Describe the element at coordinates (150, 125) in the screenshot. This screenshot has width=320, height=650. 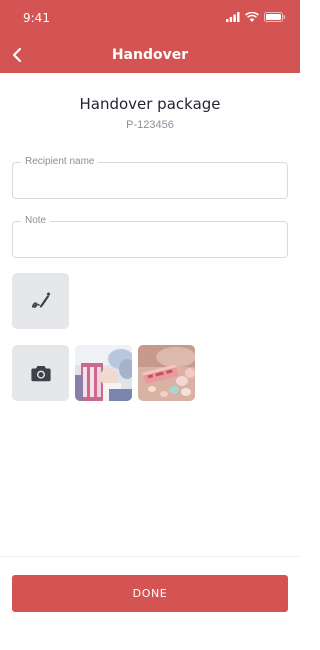
I see `package-id: P-123456` at that location.